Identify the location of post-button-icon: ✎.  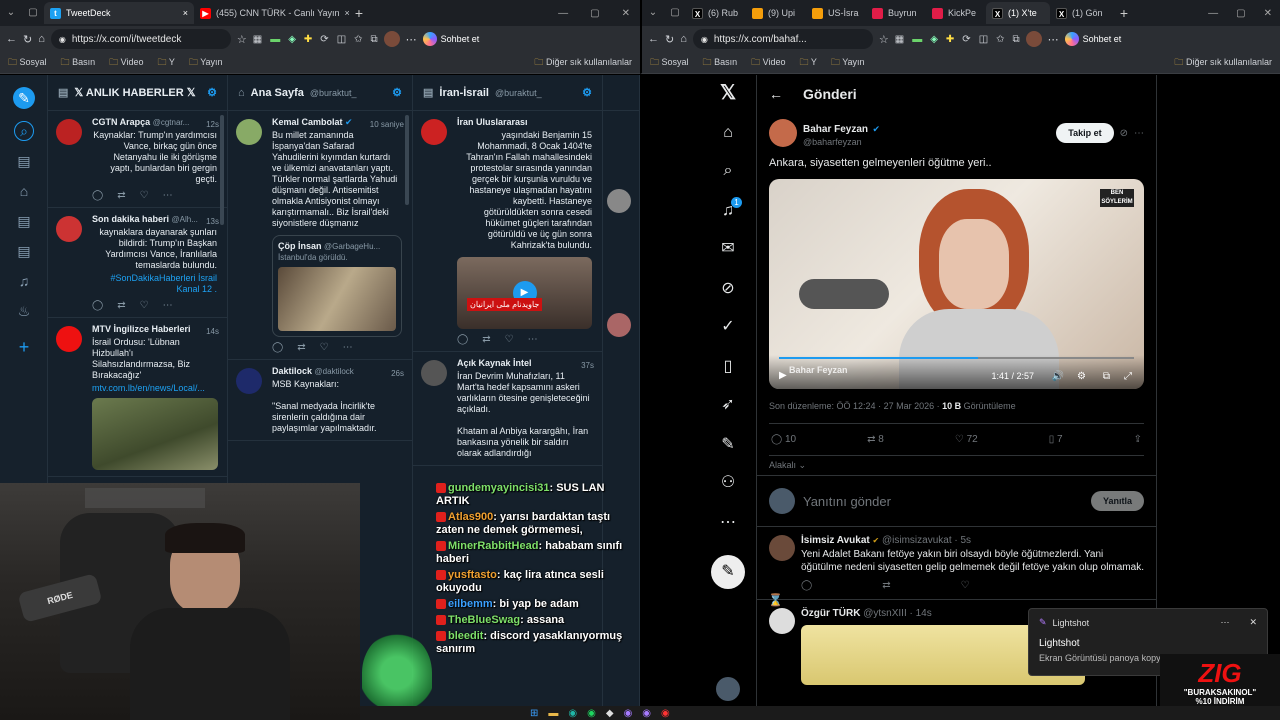
(728, 572).